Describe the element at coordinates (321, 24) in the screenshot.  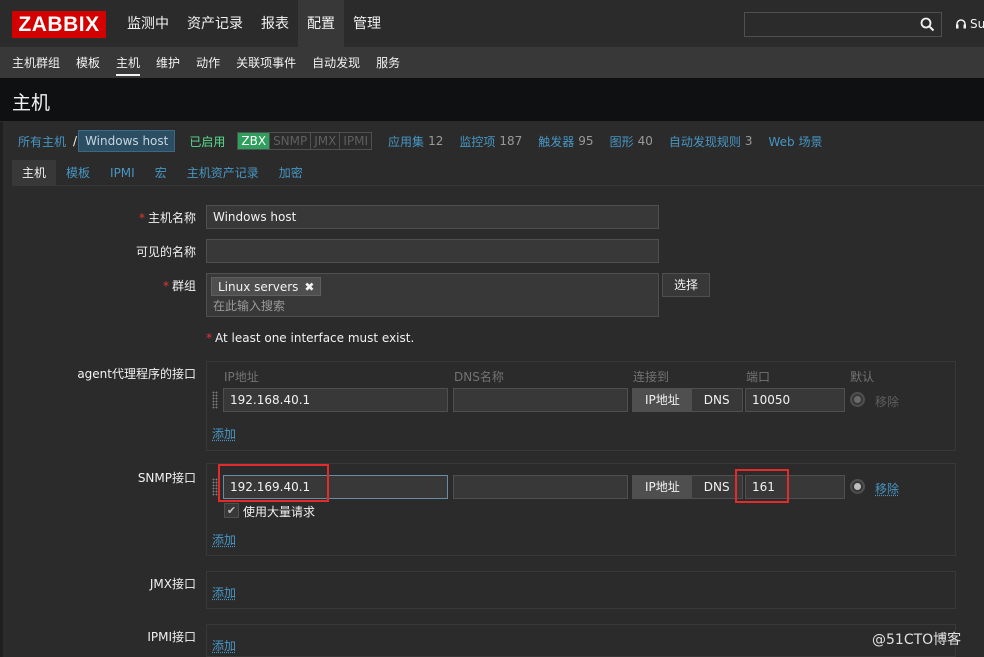
I see `menu-configuration: 配置` at that location.